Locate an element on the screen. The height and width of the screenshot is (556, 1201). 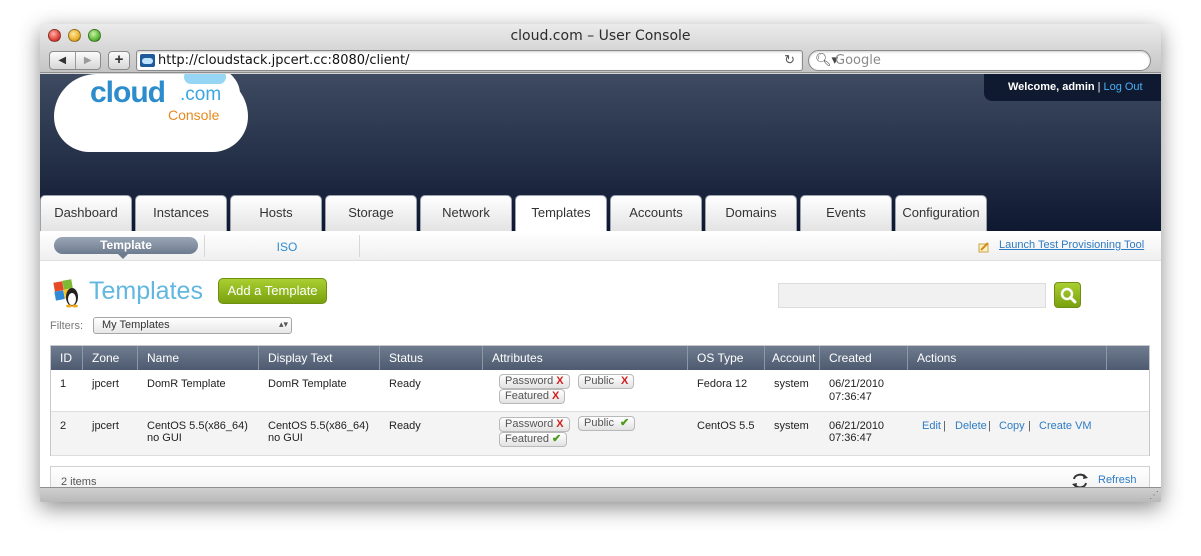
column-header-id: ID is located at coordinates (67, 358).